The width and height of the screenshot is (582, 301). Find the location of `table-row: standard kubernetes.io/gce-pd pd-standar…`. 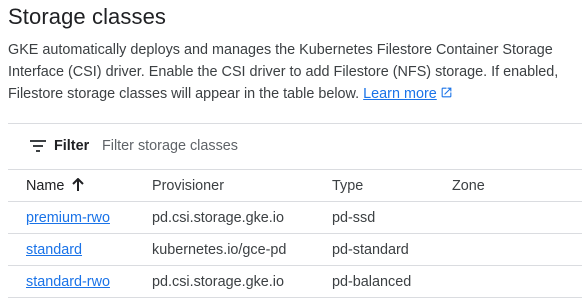

table-row: standard kubernetes.io/gce-pd pd-standar… is located at coordinates (295, 249).